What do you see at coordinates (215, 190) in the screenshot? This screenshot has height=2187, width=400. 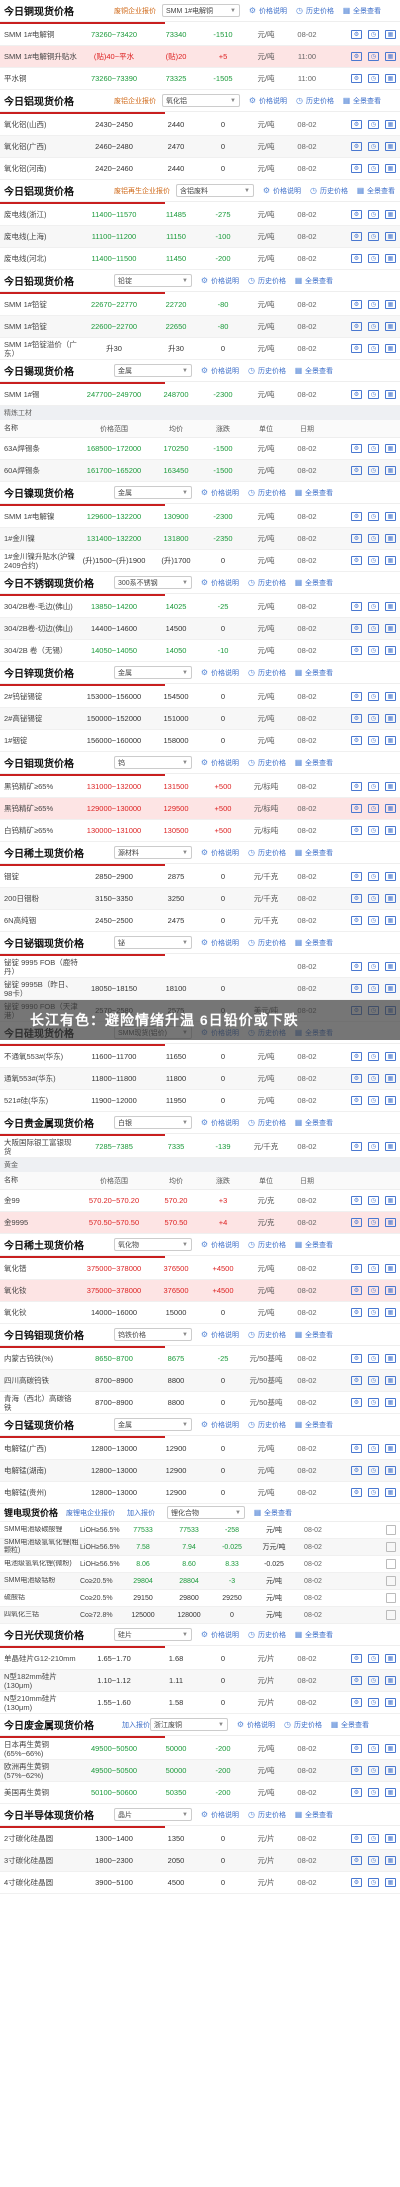 I see `category-select: 含铝废料 ▼` at bounding box center [215, 190].